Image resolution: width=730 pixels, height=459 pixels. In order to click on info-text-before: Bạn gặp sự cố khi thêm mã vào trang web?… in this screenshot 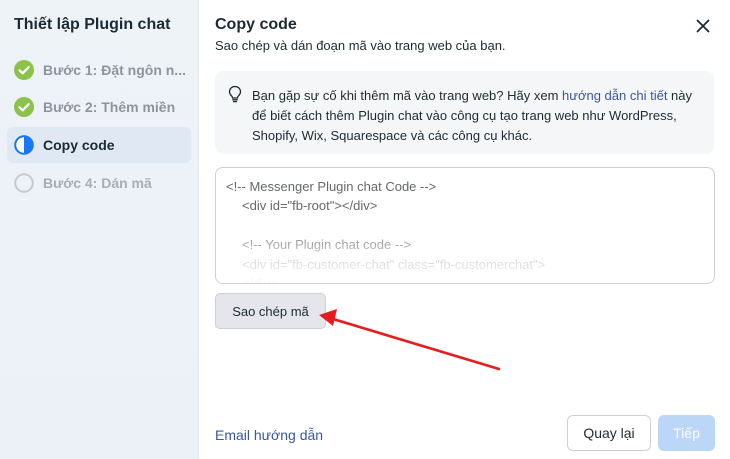, I will do `click(407, 95)`.